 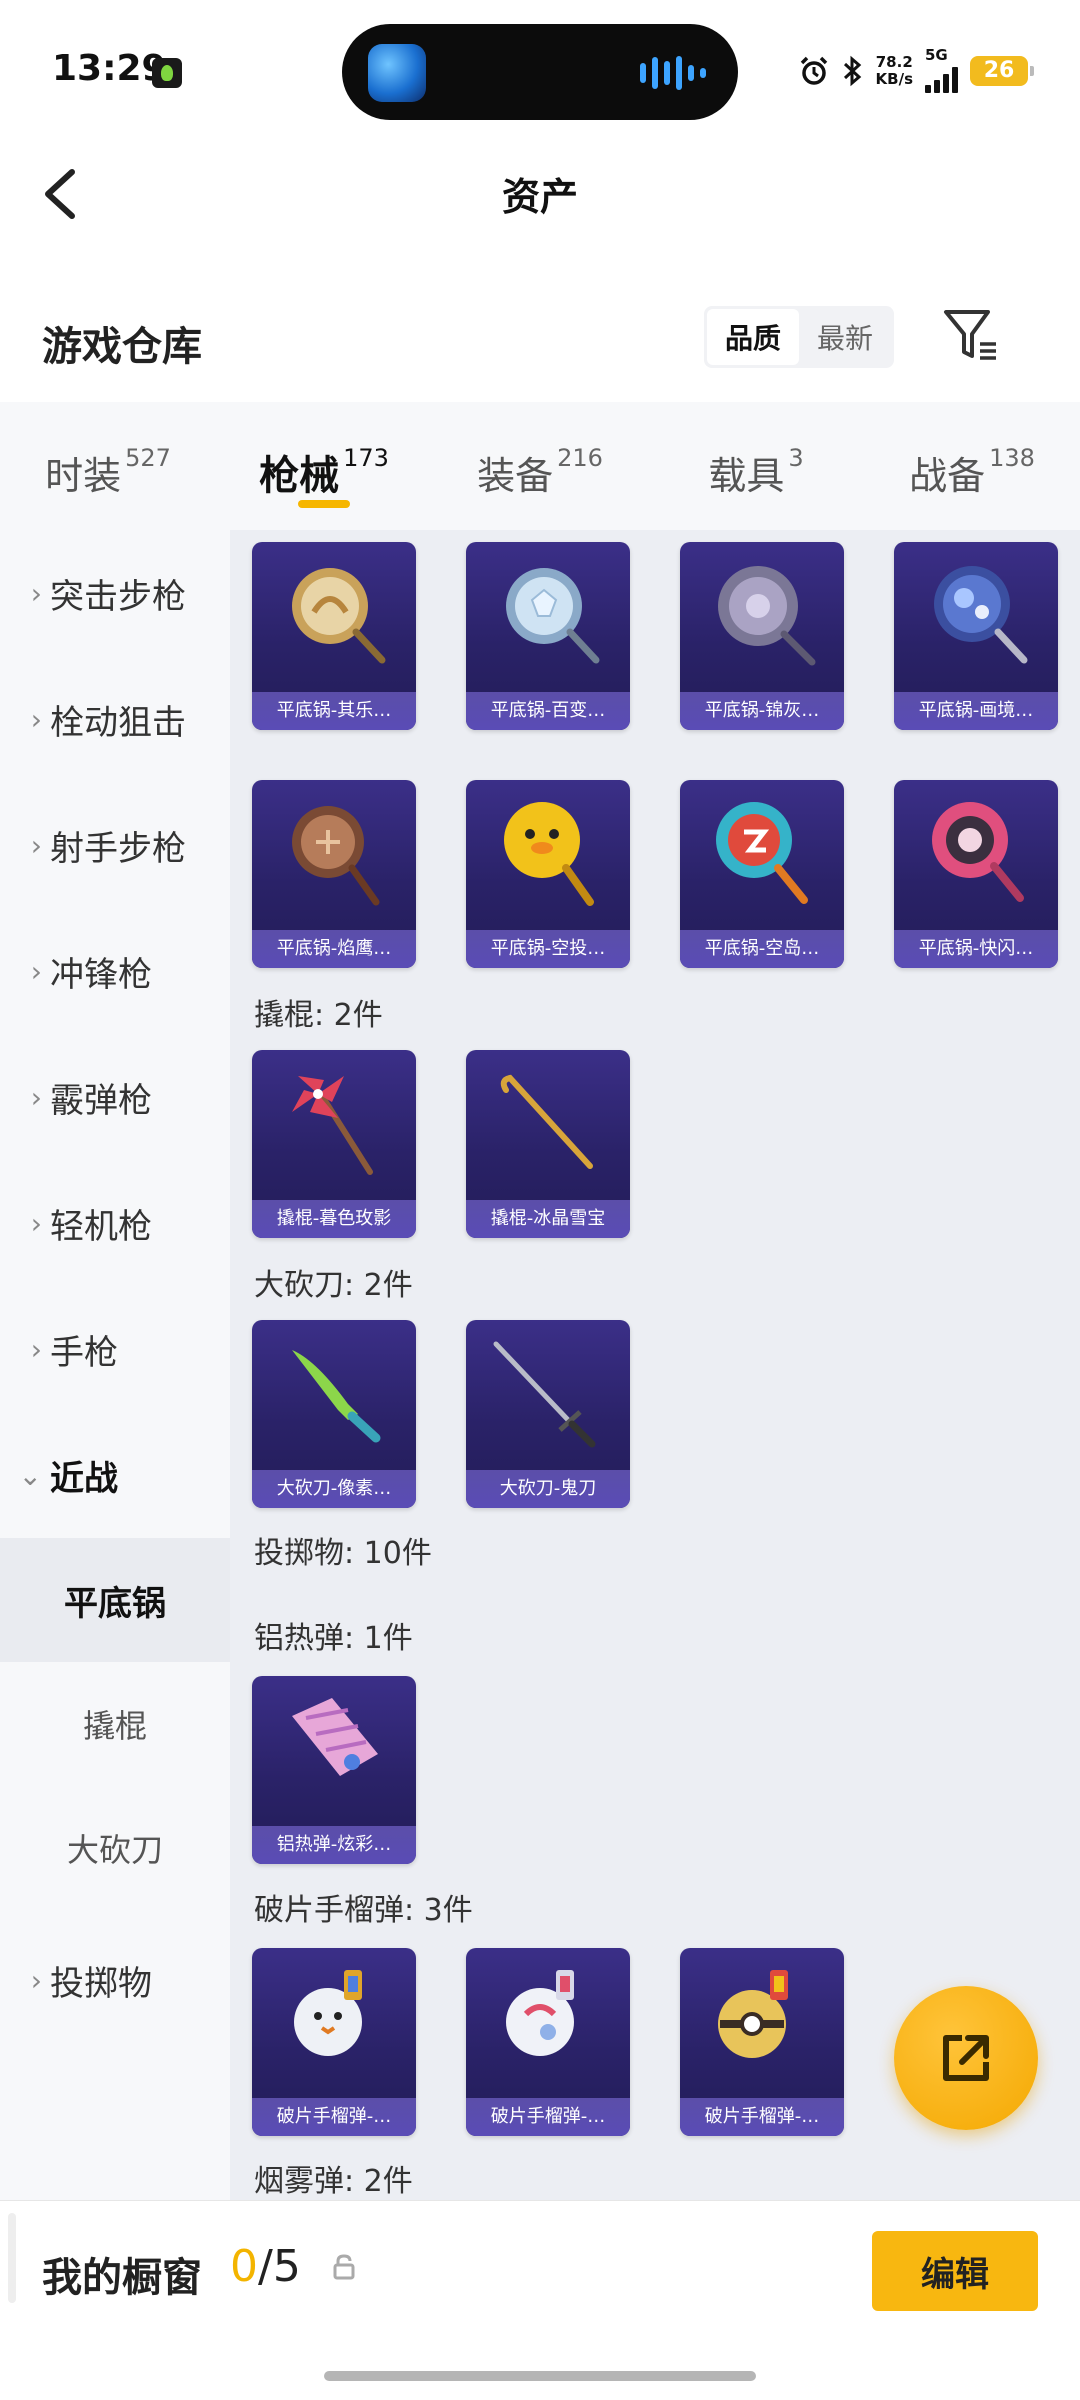 What do you see at coordinates (328, 2013) in the screenshot?
I see `grenade-snowman-icon` at bounding box center [328, 2013].